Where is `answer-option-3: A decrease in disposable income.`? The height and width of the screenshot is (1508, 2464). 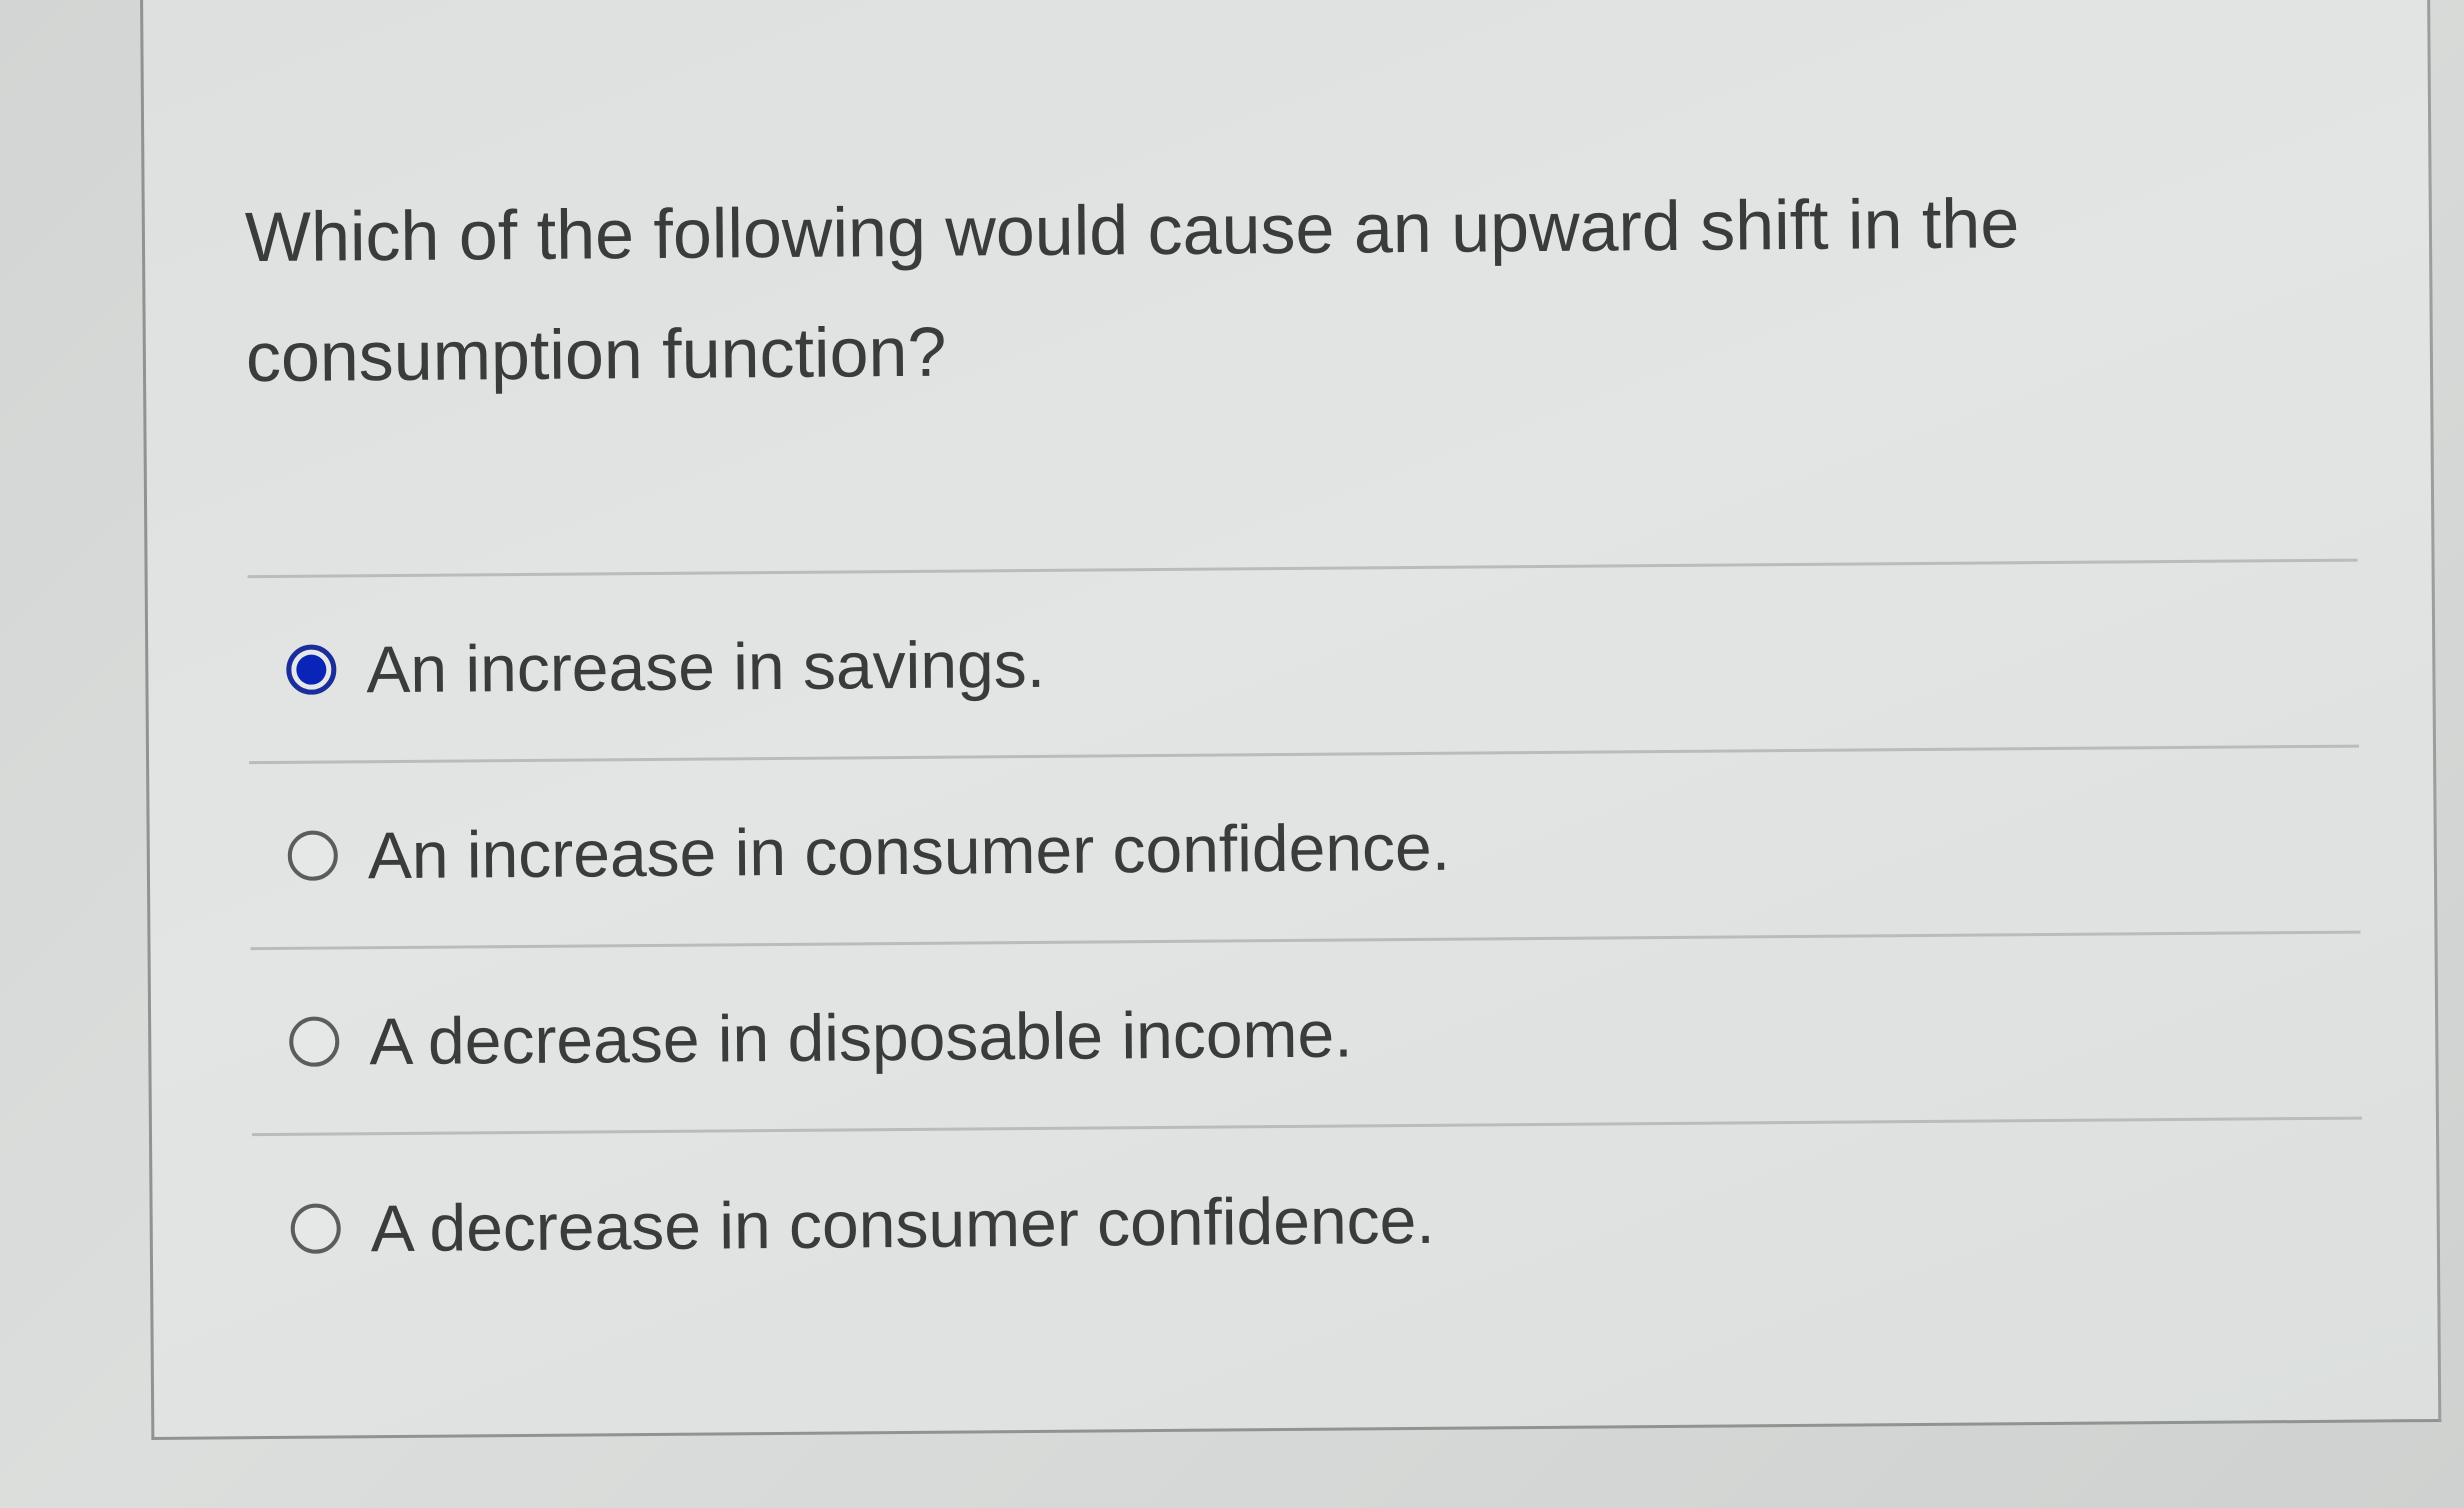
answer-option-3: A decrease in disposable income. is located at coordinates (1306, 1035).